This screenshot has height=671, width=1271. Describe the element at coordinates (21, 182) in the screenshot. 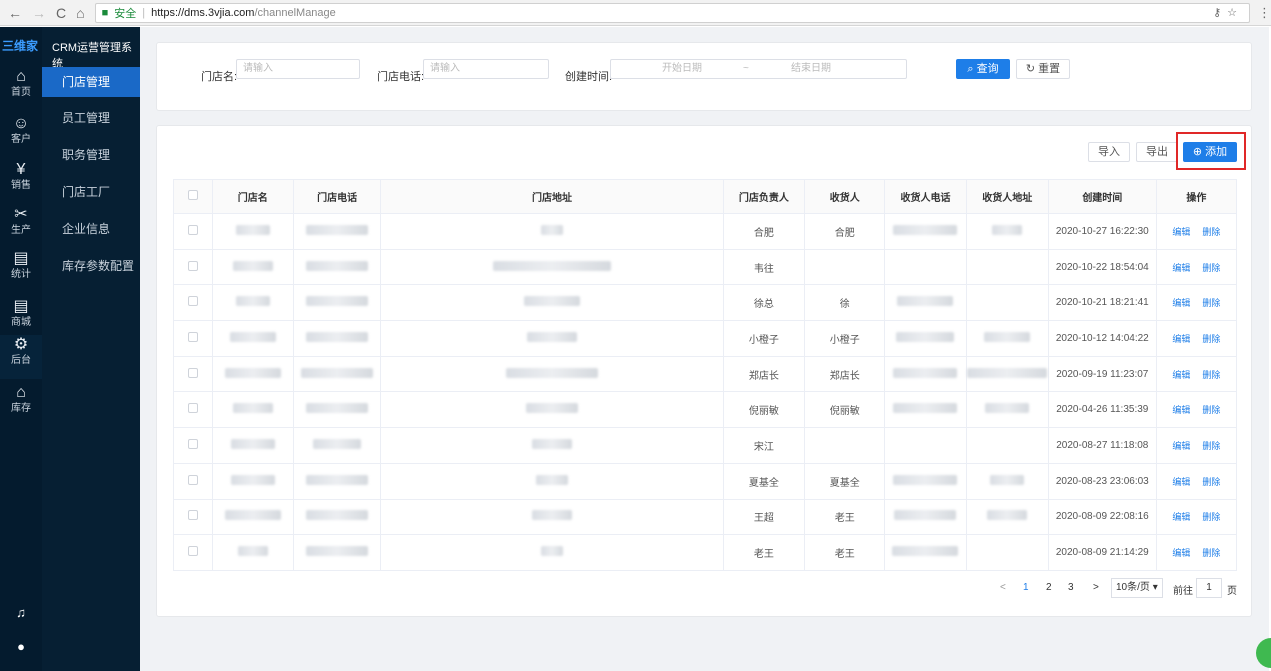

I see `rail-item-sales: ¥ 销售` at that location.